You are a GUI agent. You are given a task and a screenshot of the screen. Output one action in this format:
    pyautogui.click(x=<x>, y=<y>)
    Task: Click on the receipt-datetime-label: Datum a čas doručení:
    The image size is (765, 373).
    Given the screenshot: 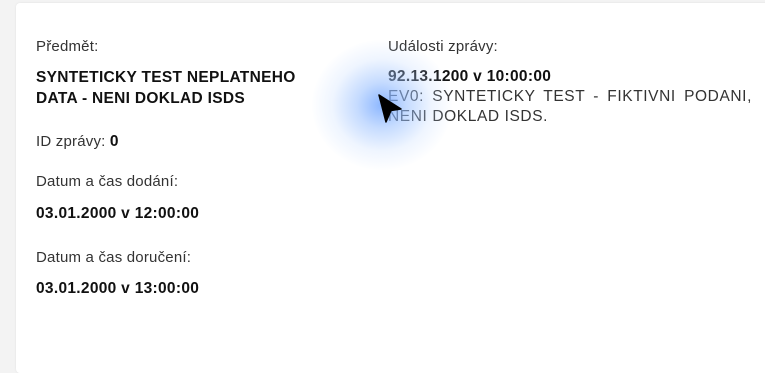 What is the action you would take?
    pyautogui.click(x=114, y=257)
    